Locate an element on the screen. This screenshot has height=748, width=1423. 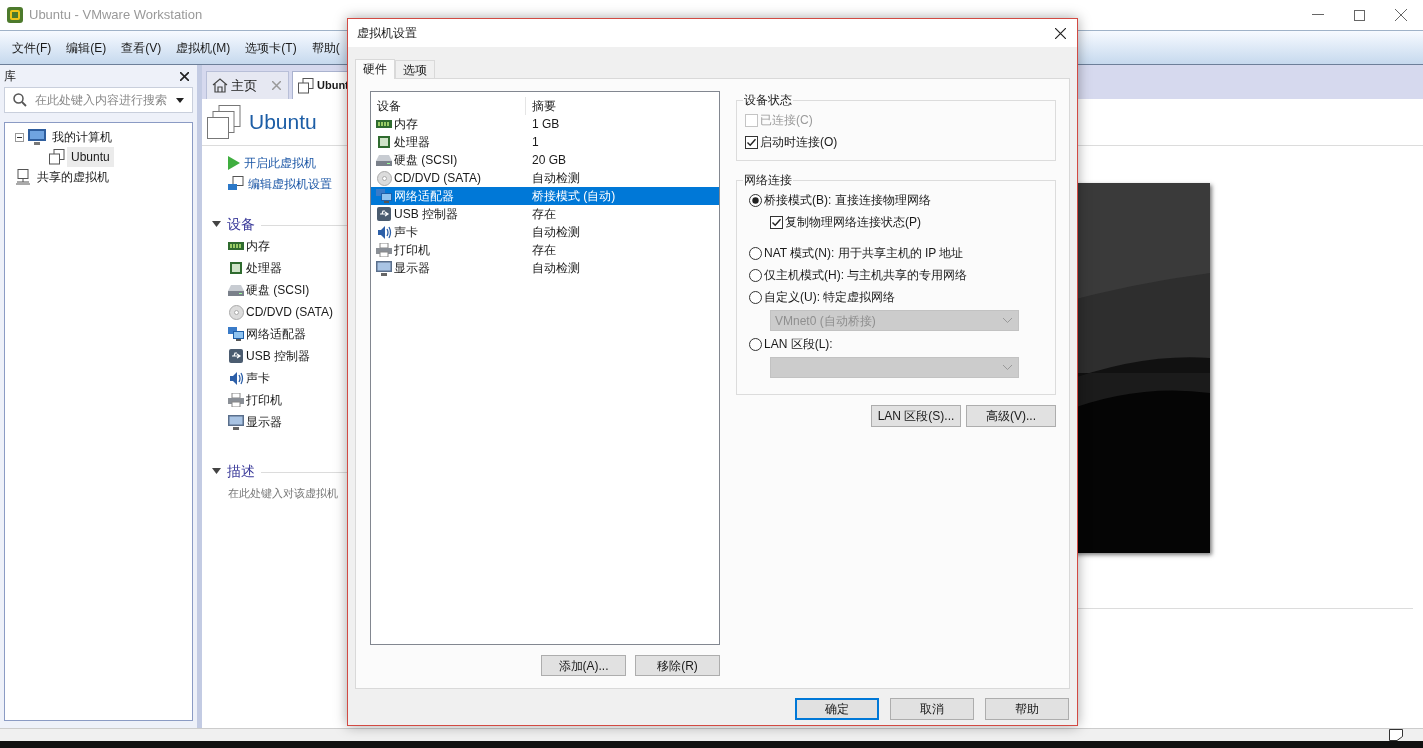
device-item: 硬盘 (SCSI) is located at coordinates (278, 290).